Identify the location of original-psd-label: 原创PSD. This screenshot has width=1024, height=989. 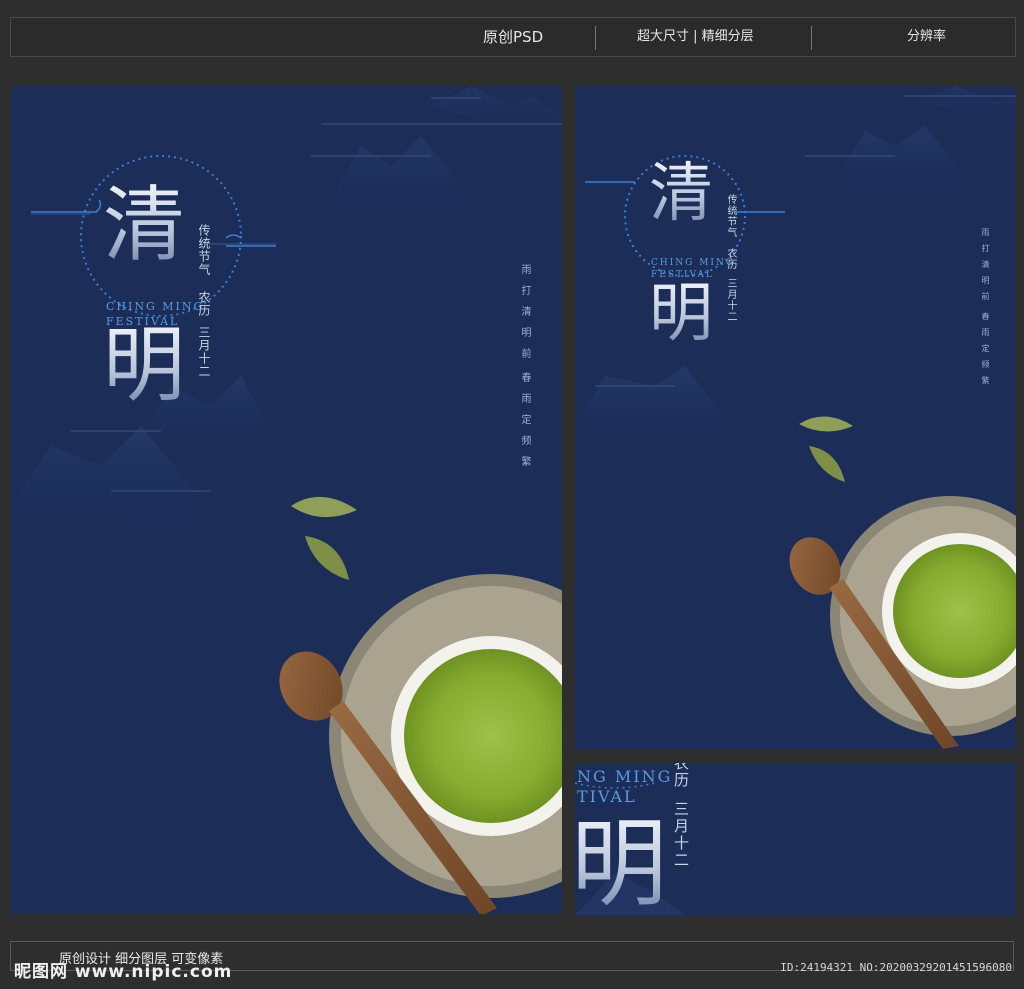
(513, 37).